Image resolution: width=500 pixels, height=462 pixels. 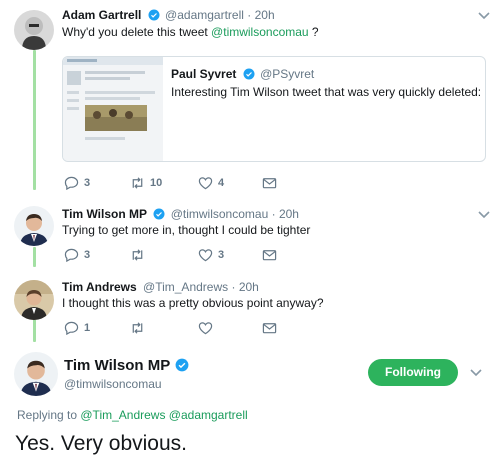 I want to click on replying-mentions: @Tim_Andrews @adamgartrell, so click(x=163, y=415).